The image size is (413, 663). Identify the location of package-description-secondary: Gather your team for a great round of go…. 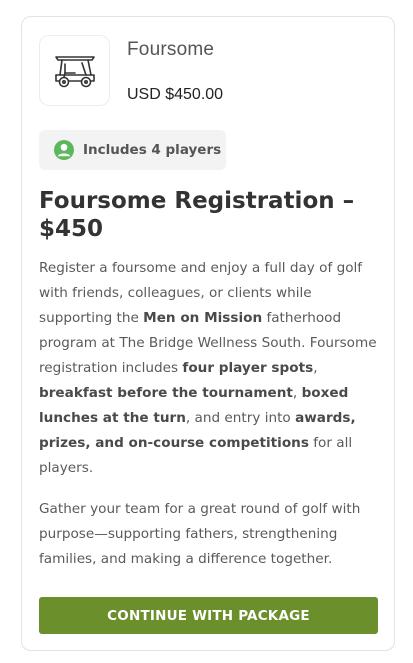
(200, 534).